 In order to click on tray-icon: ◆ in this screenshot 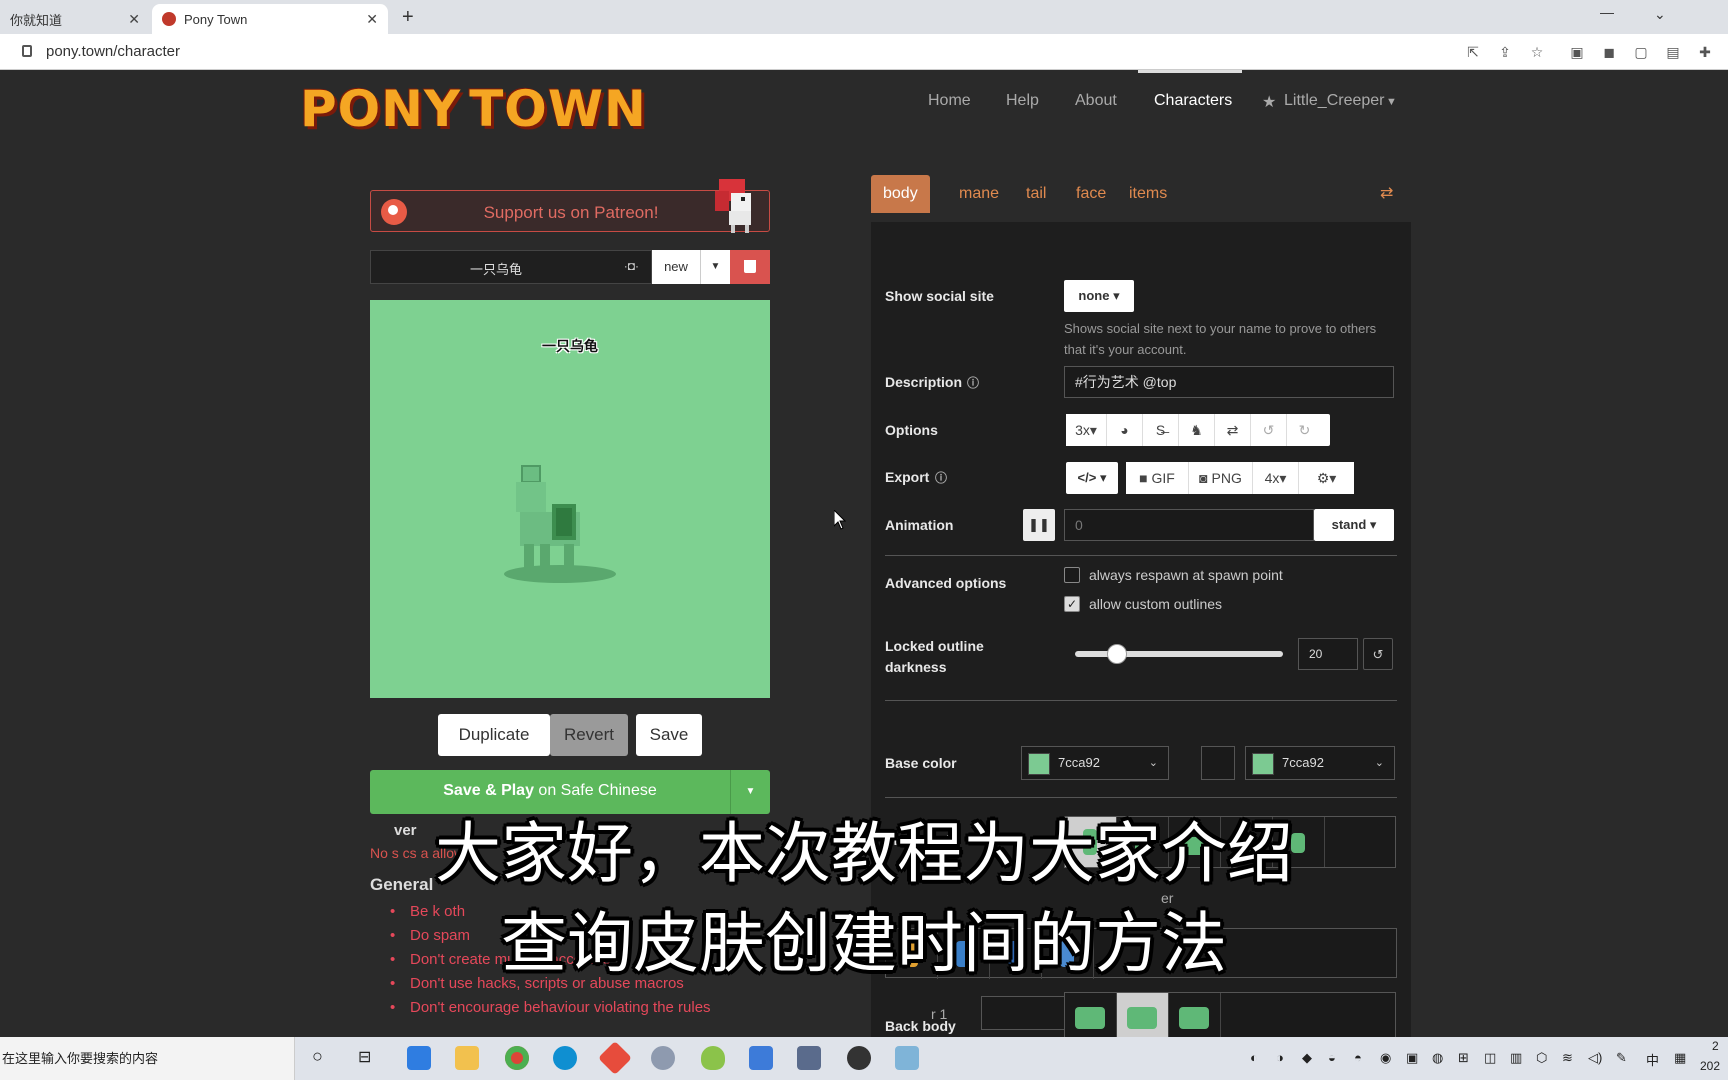, I will do `click(1307, 1058)`.